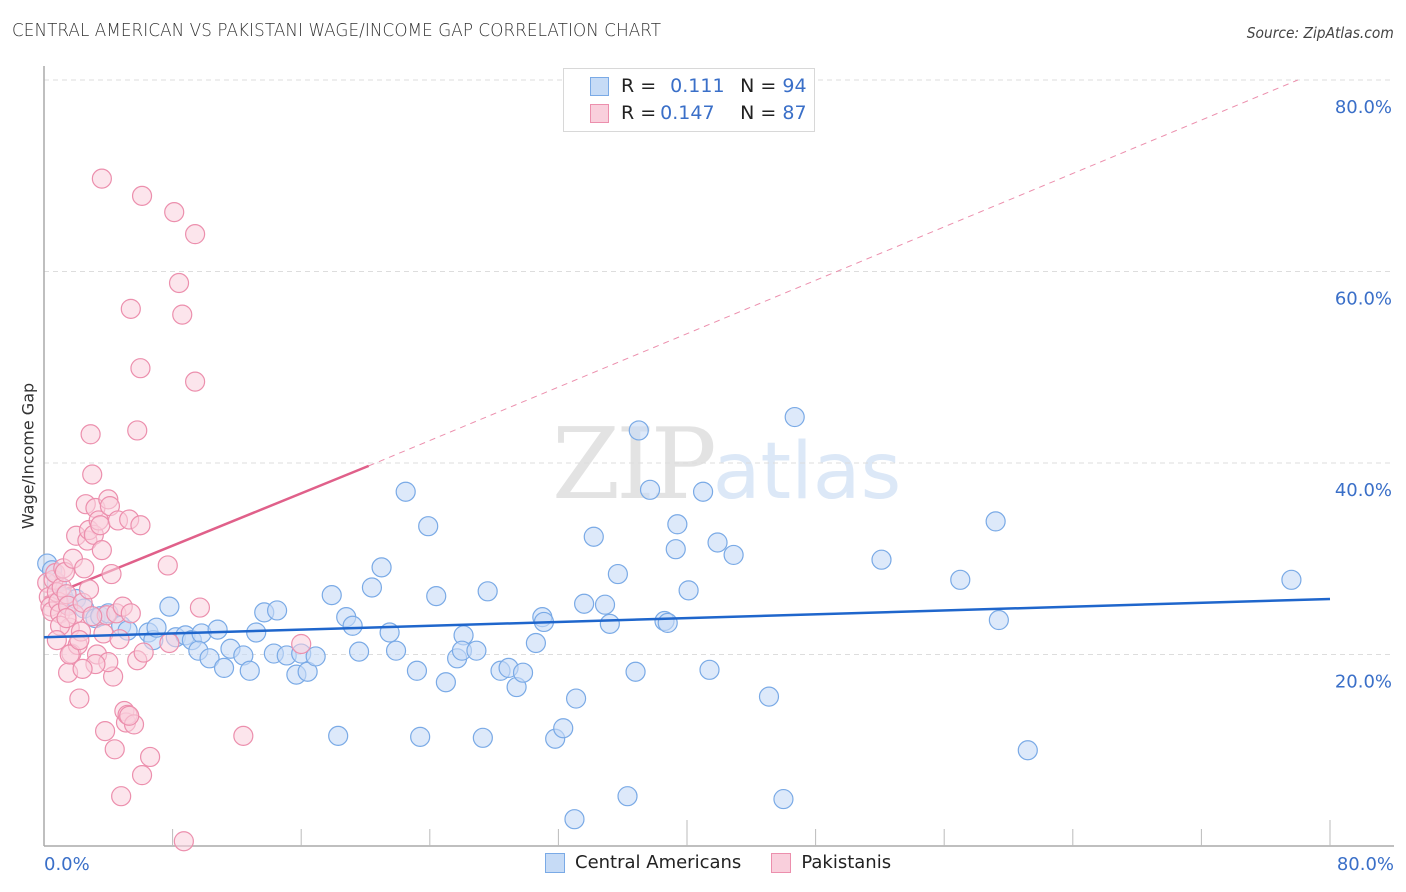 Image resolution: width=1406 pixels, height=892 pixels. I want to click on y-tick-label: 80.0%, so click(1363, 107).